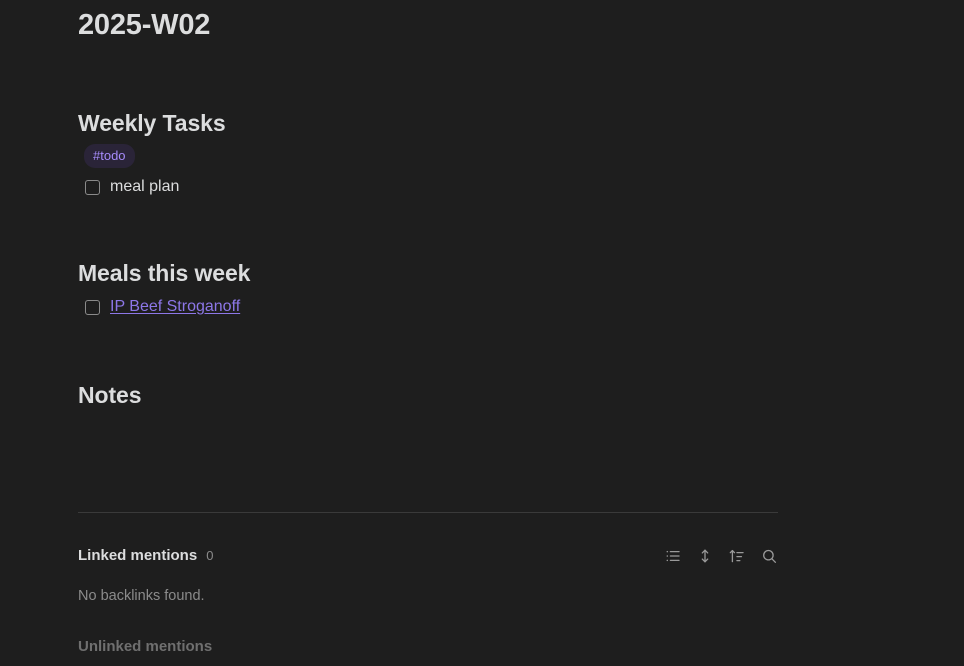 This screenshot has width=964, height=666. Describe the element at coordinates (482, 156) in the screenshot. I see `tag-row: #todo` at that location.